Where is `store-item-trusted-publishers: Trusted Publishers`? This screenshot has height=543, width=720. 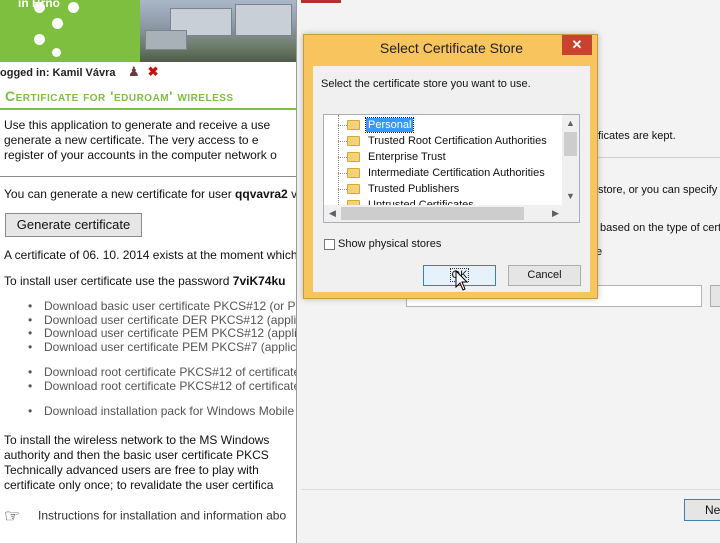 store-item-trusted-publishers: Trusted Publishers is located at coordinates (399, 191).